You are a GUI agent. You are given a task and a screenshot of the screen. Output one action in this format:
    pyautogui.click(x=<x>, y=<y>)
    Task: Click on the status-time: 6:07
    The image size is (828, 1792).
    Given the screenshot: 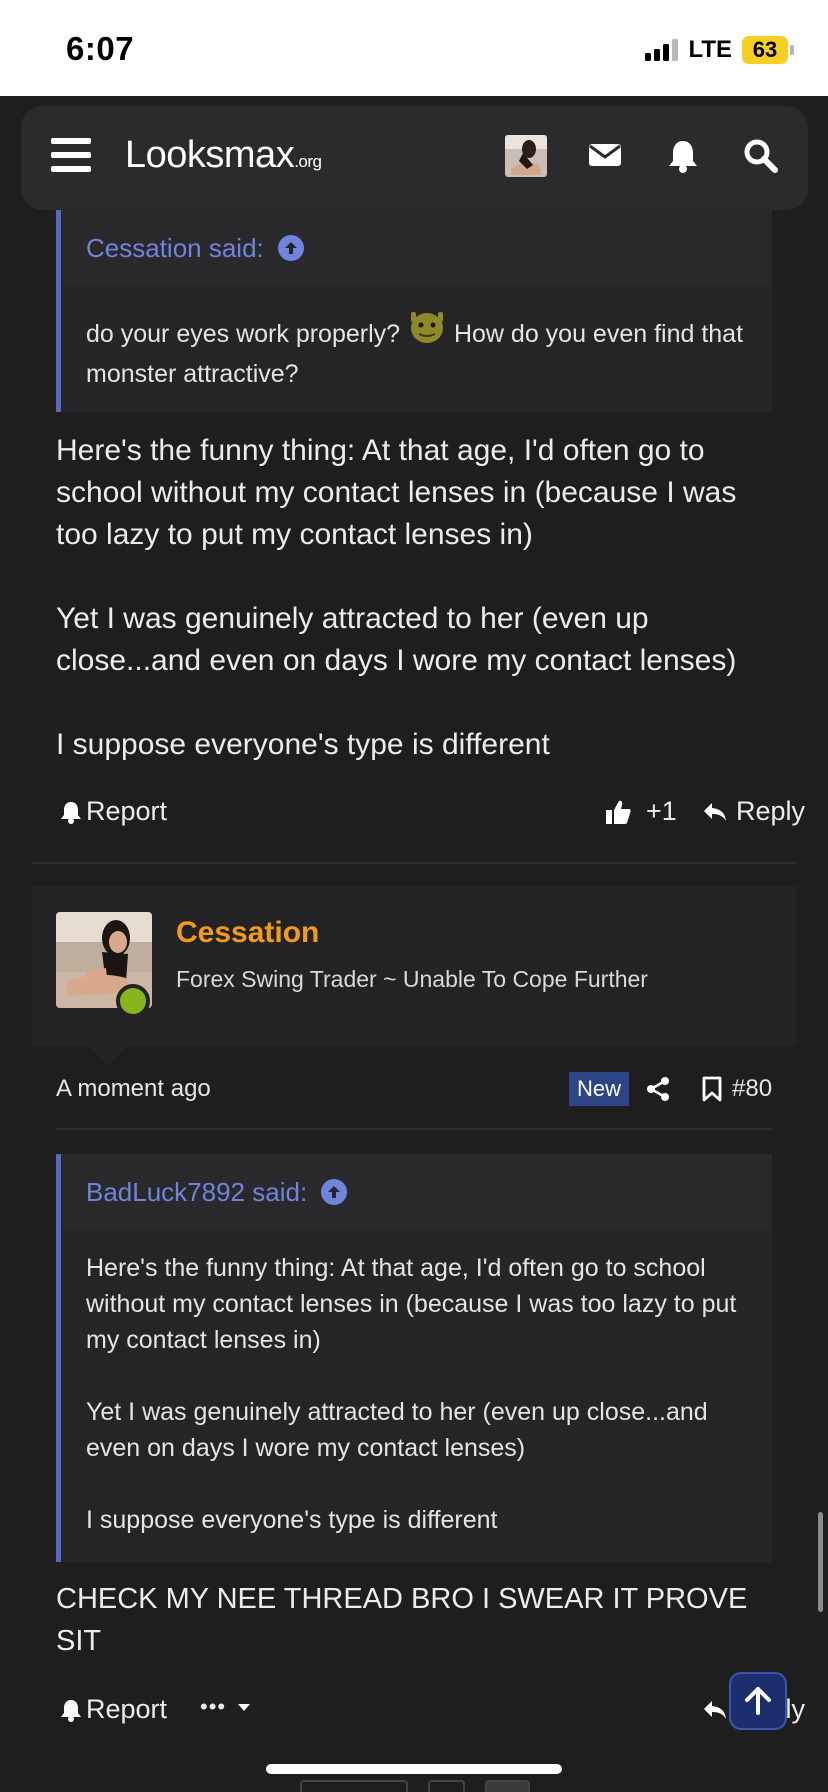 What is the action you would take?
    pyautogui.click(x=100, y=48)
    